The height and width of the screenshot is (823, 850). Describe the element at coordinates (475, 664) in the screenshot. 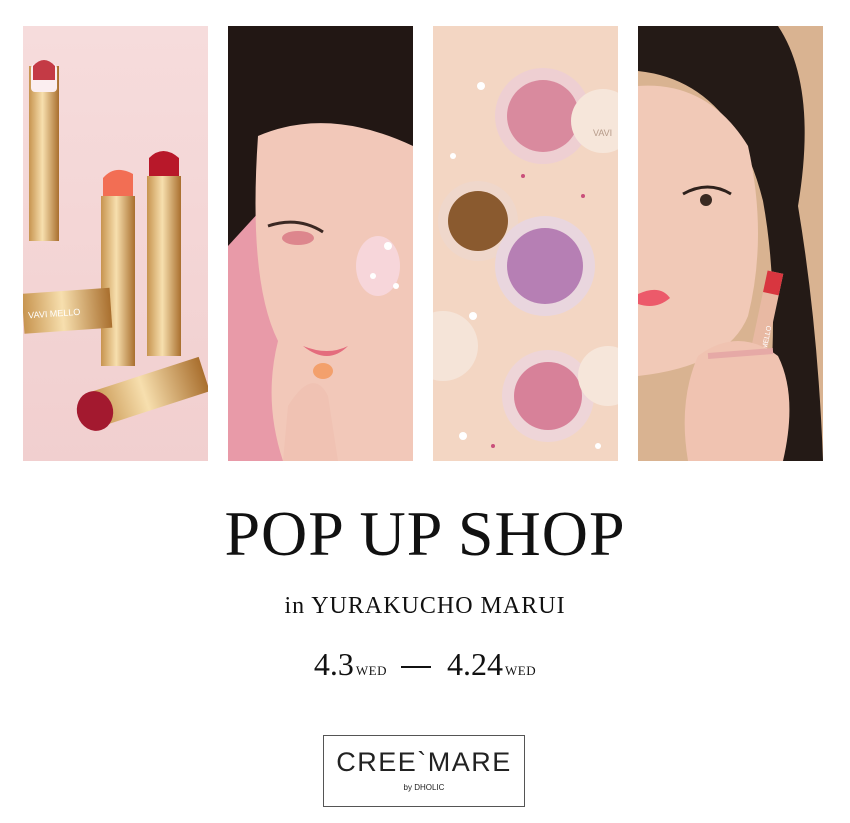

I see `end-date: 4.24` at that location.